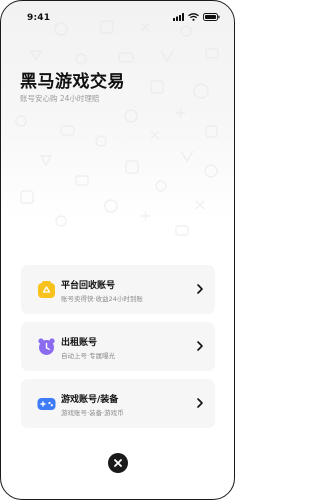 The width and height of the screenshot is (320, 500). Describe the element at coordinates (92, 413) in the screenshot. I see `game-account-description: 游戏账号·装备·游戏币` at that location.